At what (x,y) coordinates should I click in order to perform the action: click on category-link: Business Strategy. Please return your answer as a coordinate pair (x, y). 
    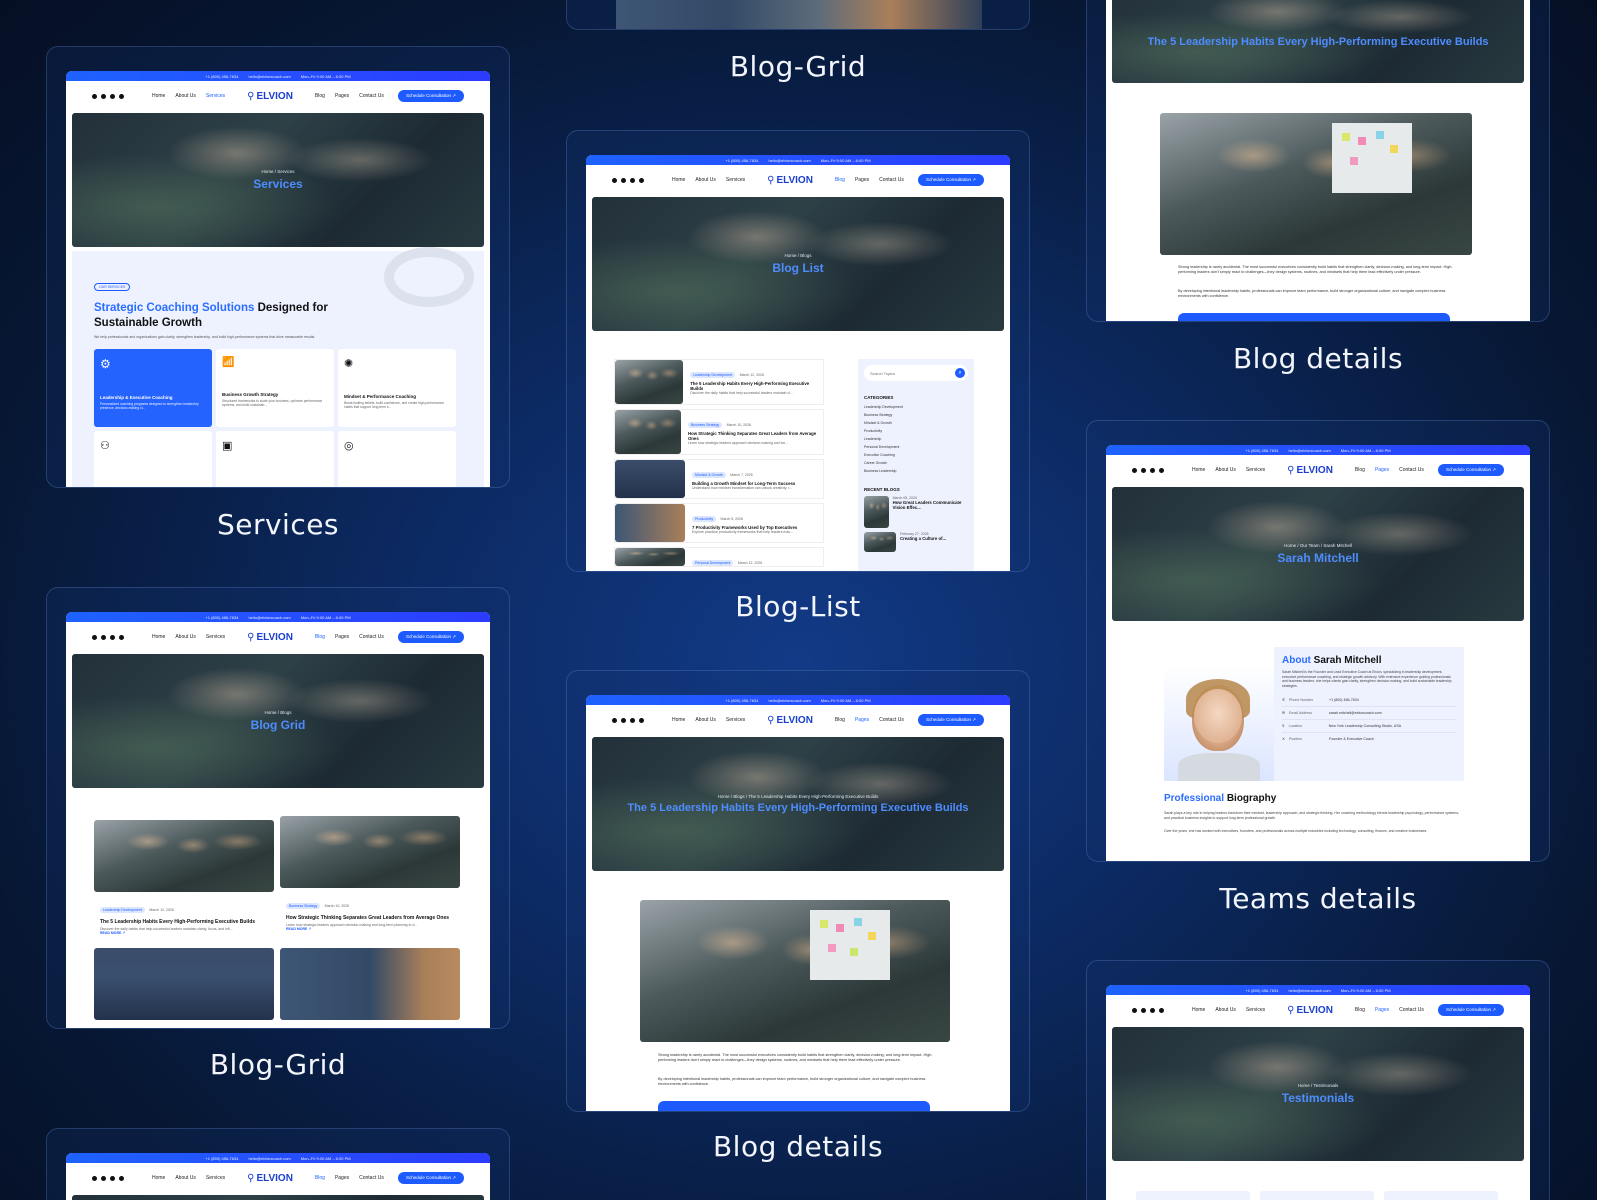
    Looking at the image, I should click on (916, 415).